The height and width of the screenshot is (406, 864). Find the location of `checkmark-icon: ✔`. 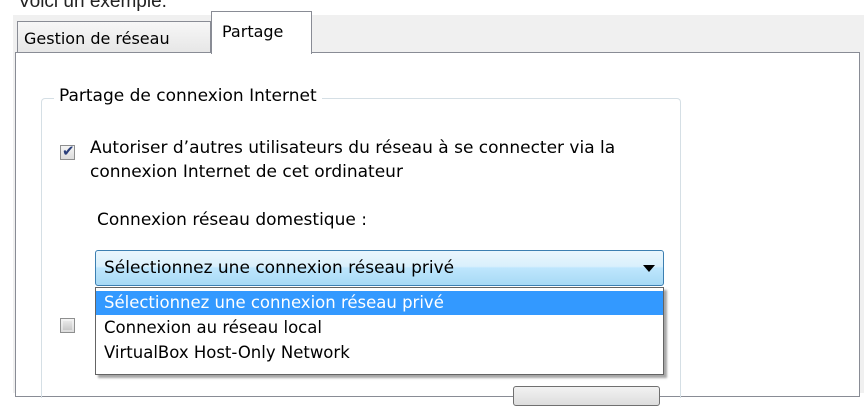

checkmark-icon: ✔ is located at coordinates (68, 151).